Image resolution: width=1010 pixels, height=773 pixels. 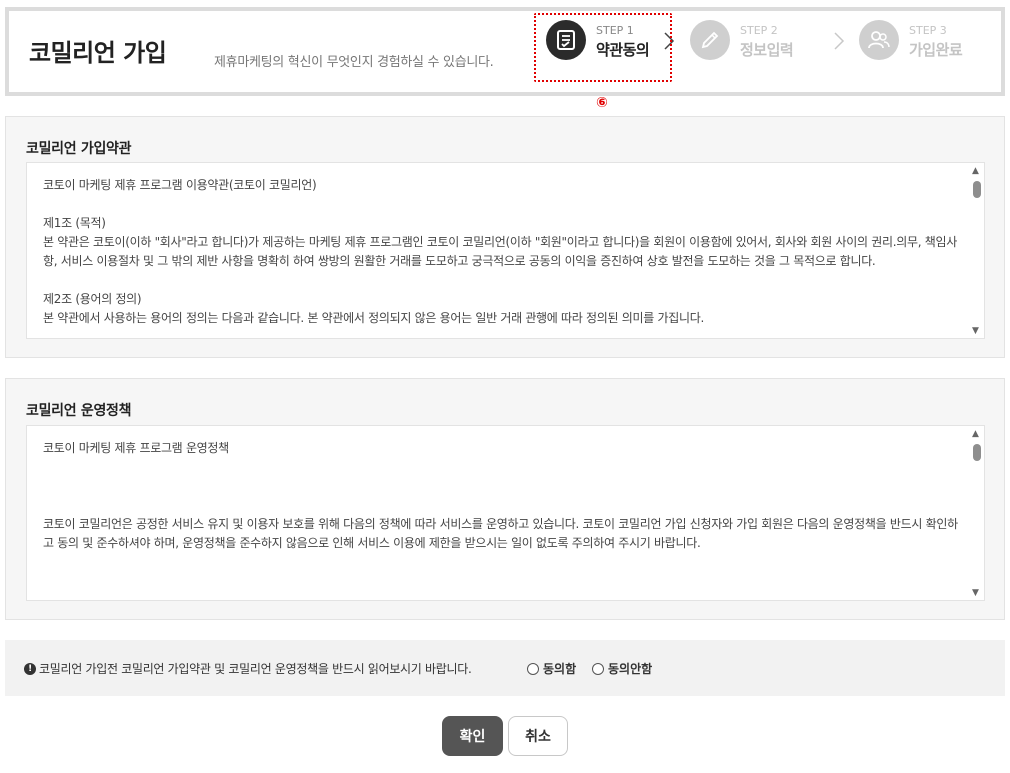 What do you see at coordinates (180, 185) in the screenshot?
I see `terms-paragraph: 코토이 마케팅 제휴 프로그램 이용약관(코토이 코밀리언)` at bounding box center [180, 185].